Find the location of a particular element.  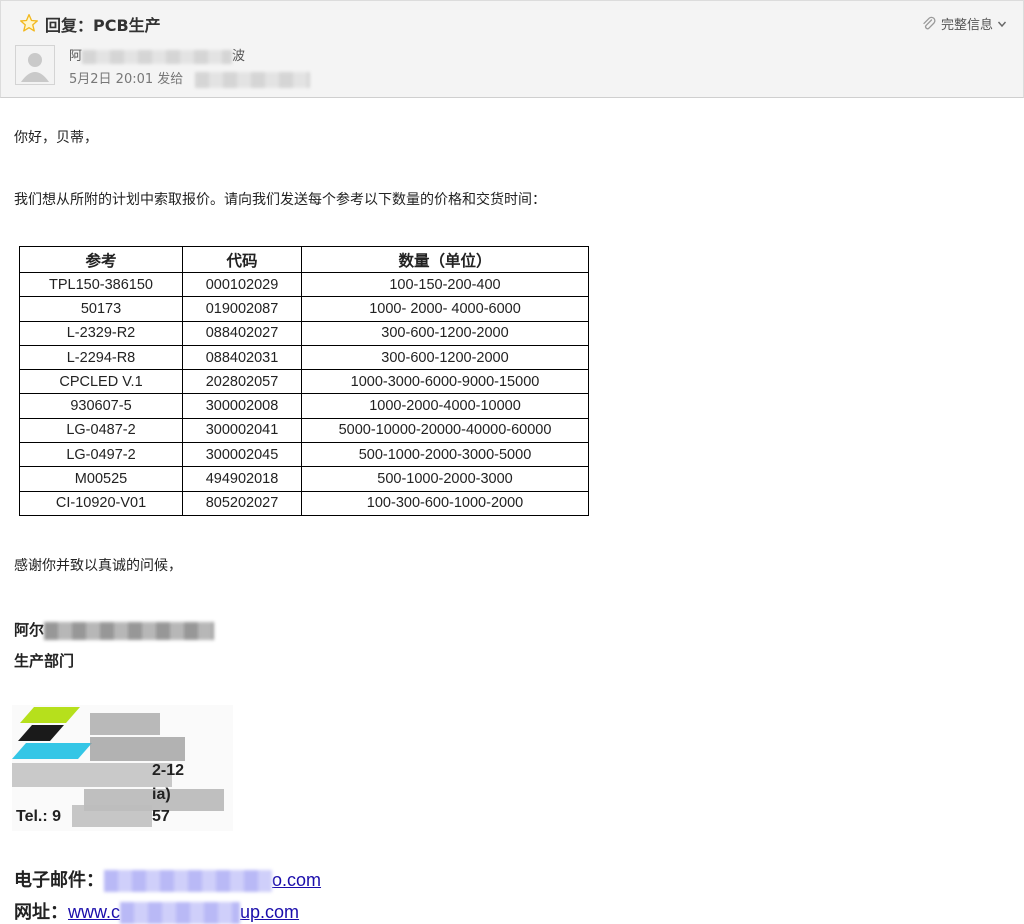

cell-reference: L-2329-R2 is located at coordinates (101, 333).